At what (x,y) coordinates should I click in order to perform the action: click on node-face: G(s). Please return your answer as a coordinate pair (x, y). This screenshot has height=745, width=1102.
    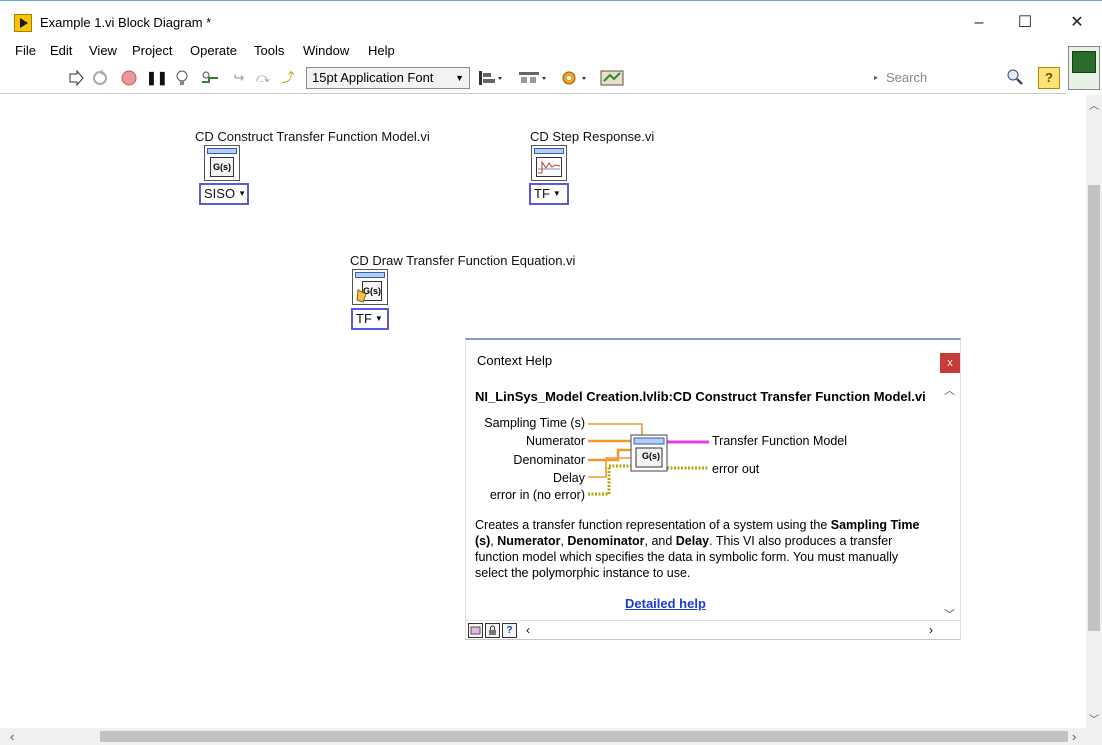
    Looking at the image, I should click on (222, 167).